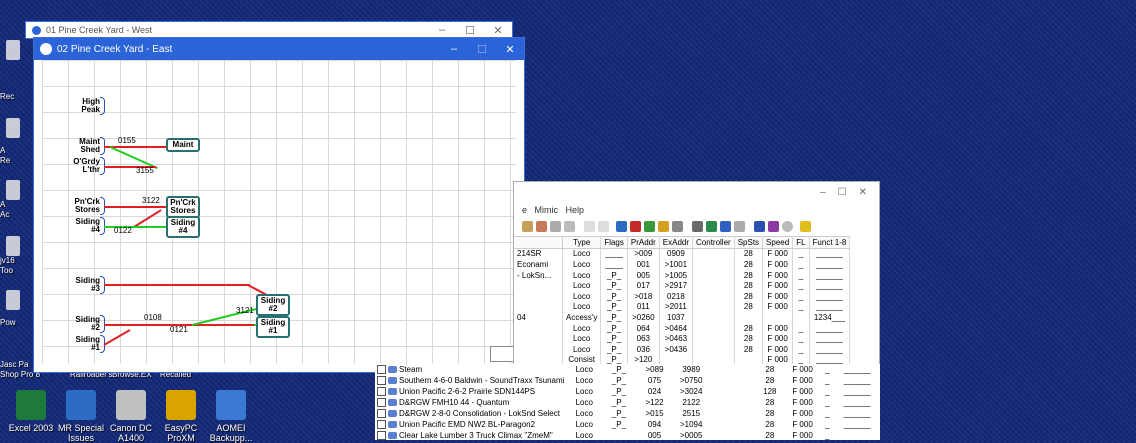 This screenshot has height=443, width=1136. I want to click on column-header: Speed, so click(778, 242).